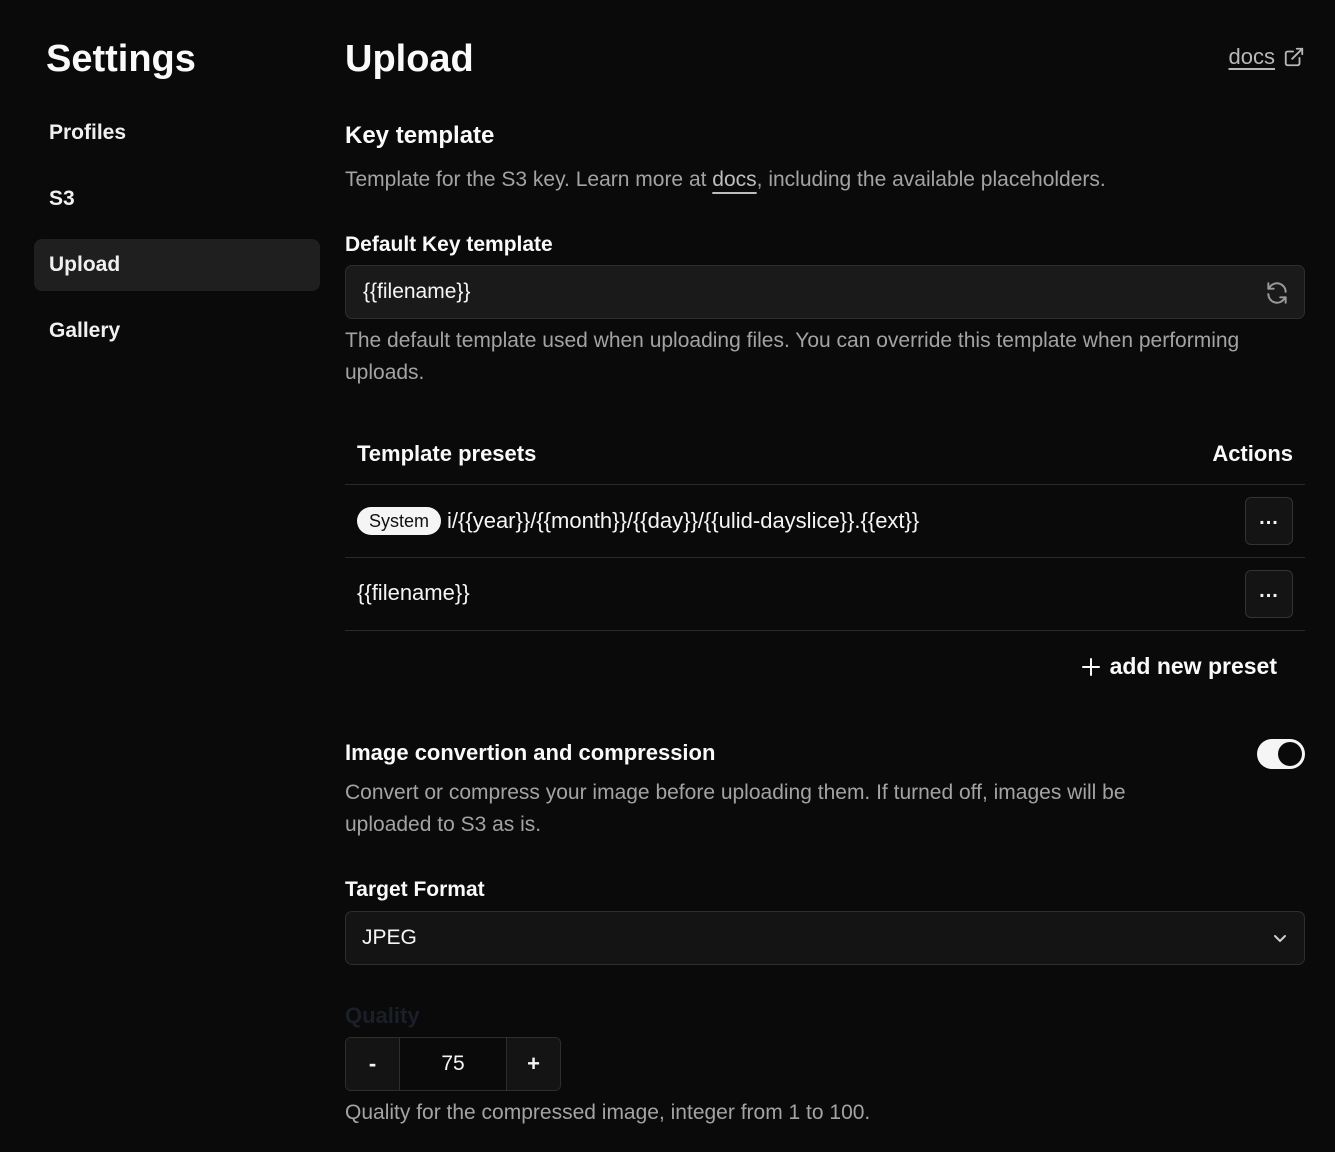 The image size is (1335, 1152). I want to click on compression-heading: Image convertion and compression, so click(530, 752).